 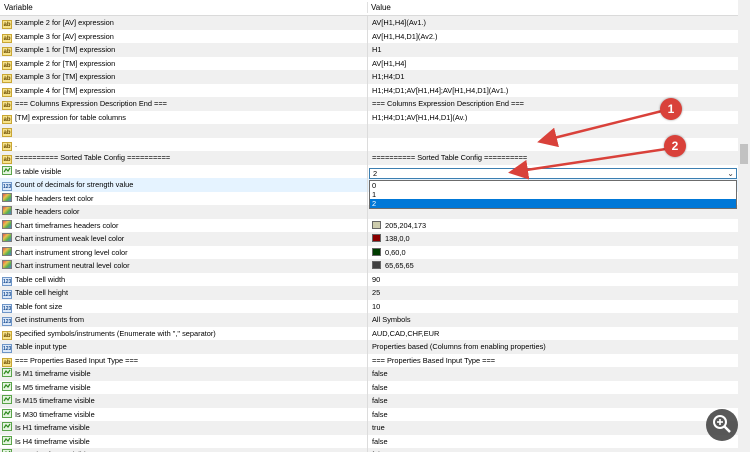 I want to click on vertical-scrollbar, so click(x=744, y=226).